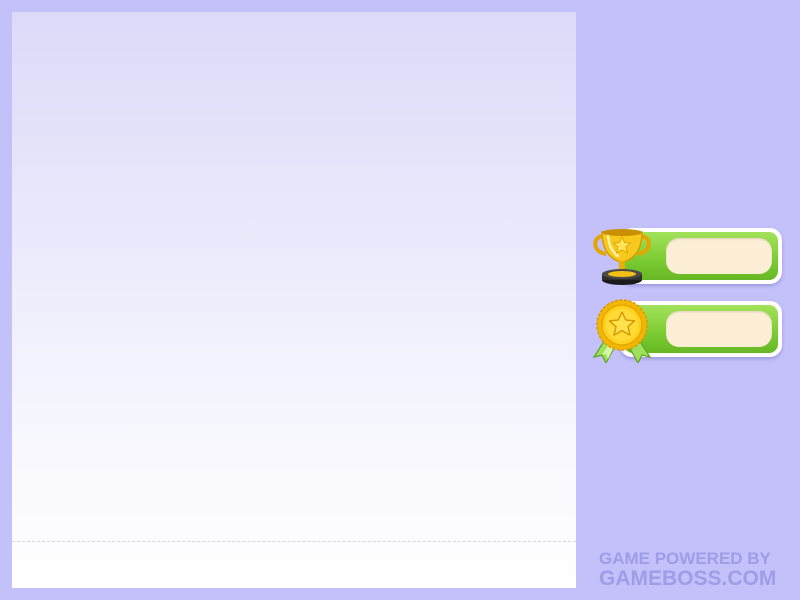 This screenshot has width=800, height=600. Describe the element at coordinates (719, 256) in the screenshot. I see `trophy-stat-value` at that location.